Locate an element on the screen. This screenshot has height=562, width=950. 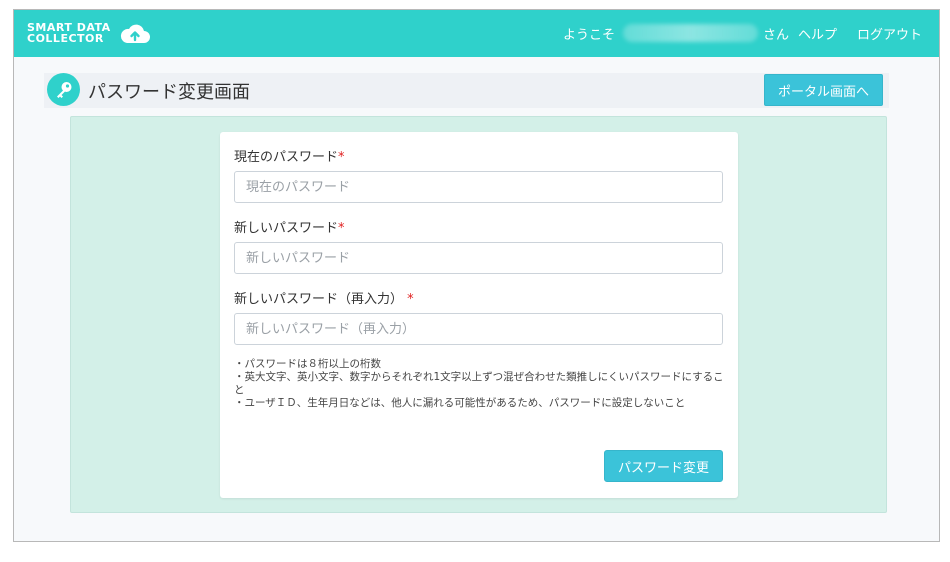
portal-button: ポータル画面へ is located at coordinates (823, 90).